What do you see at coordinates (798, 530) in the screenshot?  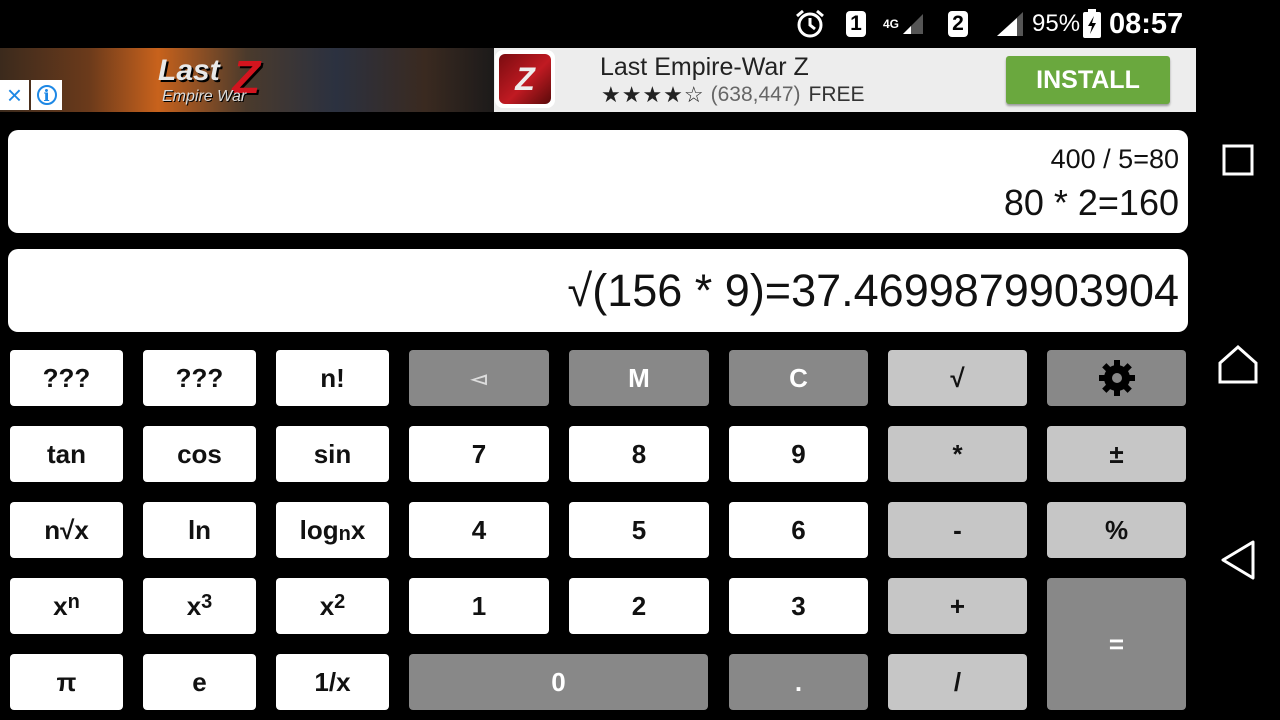 I see `digit-6-button: 6` at bounding box center [798, 530].